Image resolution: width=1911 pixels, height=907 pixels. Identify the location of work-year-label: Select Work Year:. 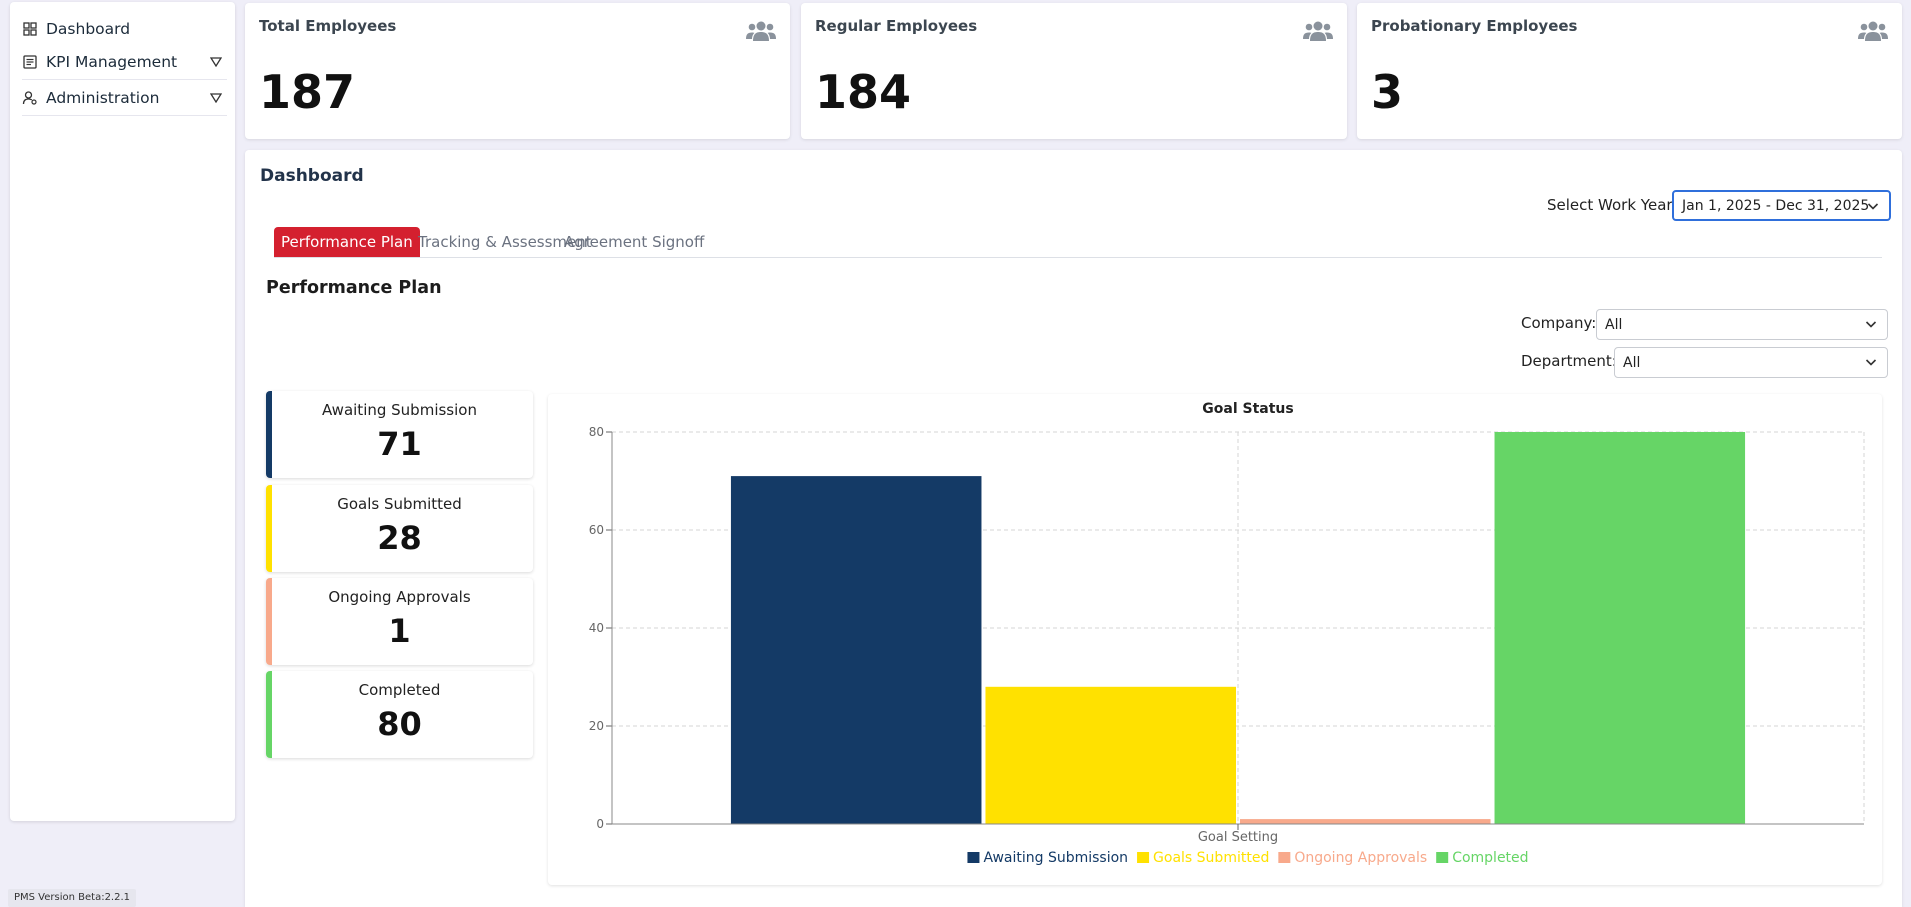
(1612, 205).